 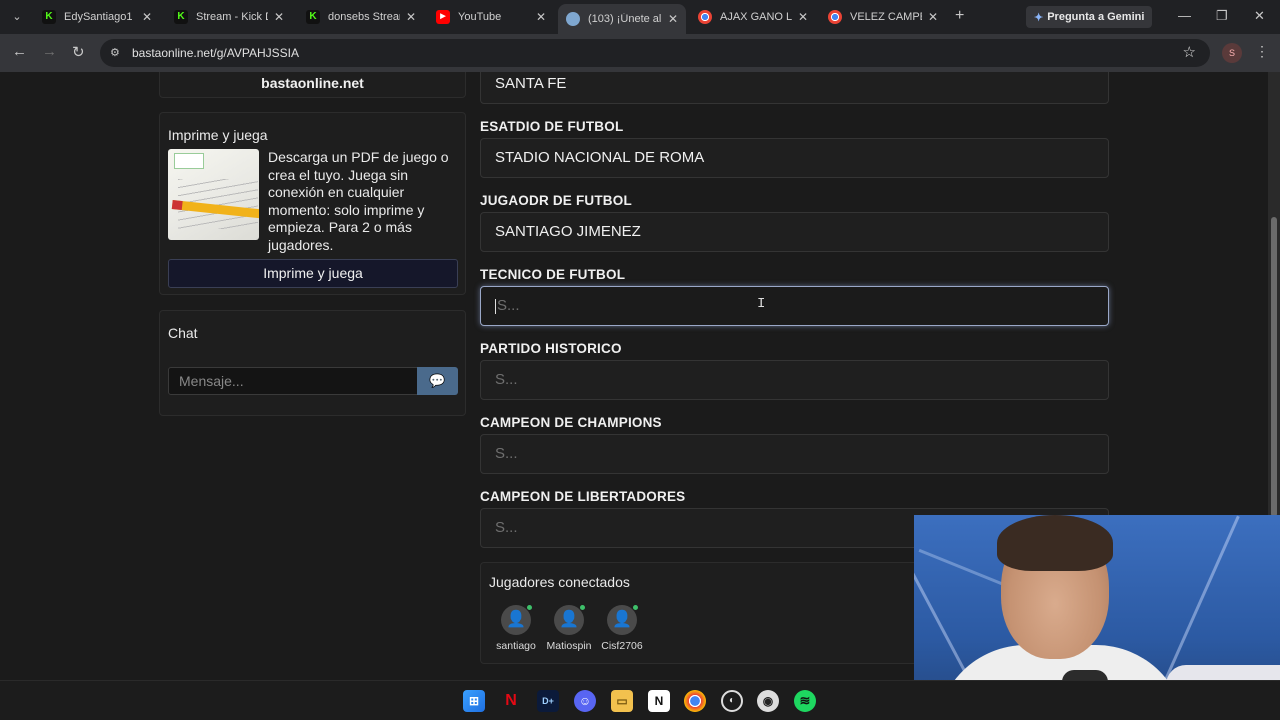 I want to click on player-item: 👤 Matiospin, so click(x=569, y=628).